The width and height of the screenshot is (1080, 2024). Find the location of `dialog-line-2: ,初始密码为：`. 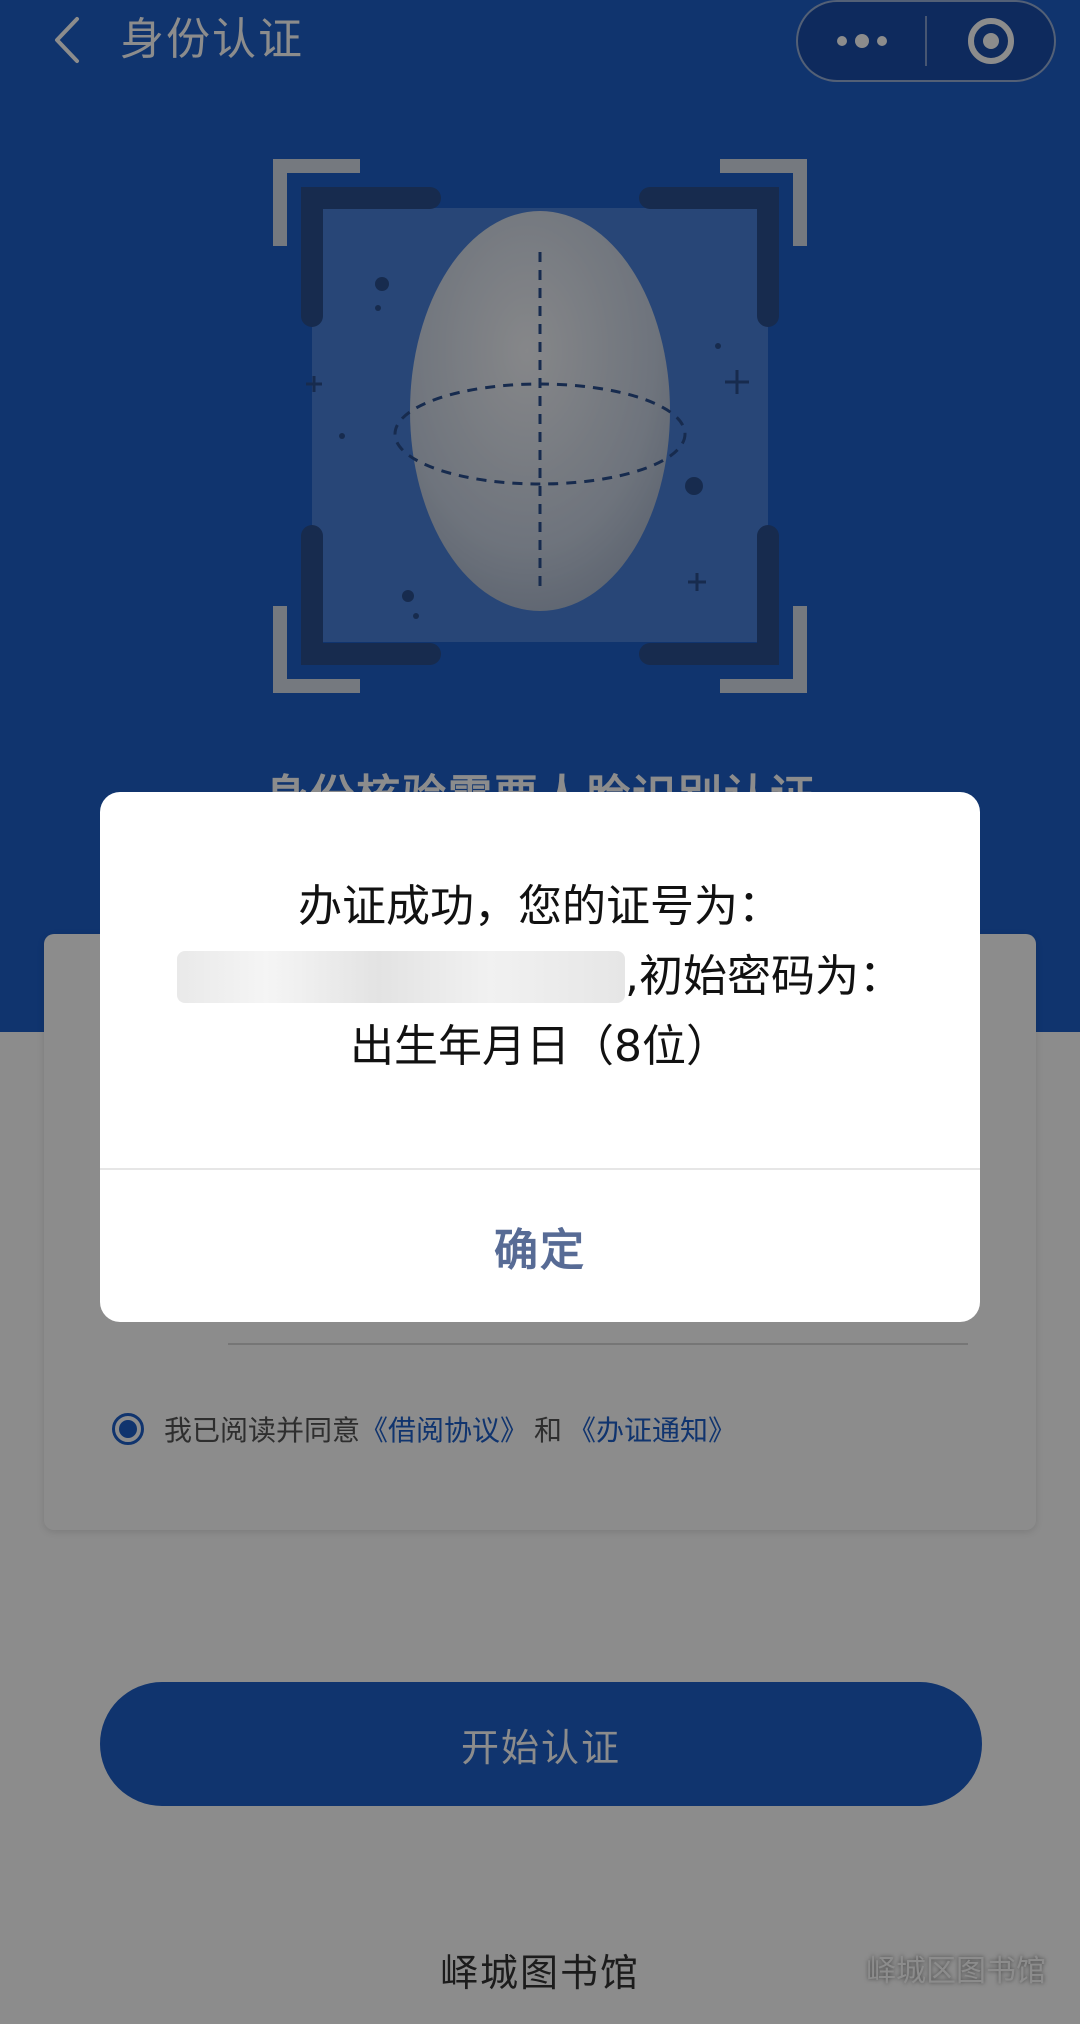

dialog-line-2: ,初始密码为： is located at coordinates (540, 977).